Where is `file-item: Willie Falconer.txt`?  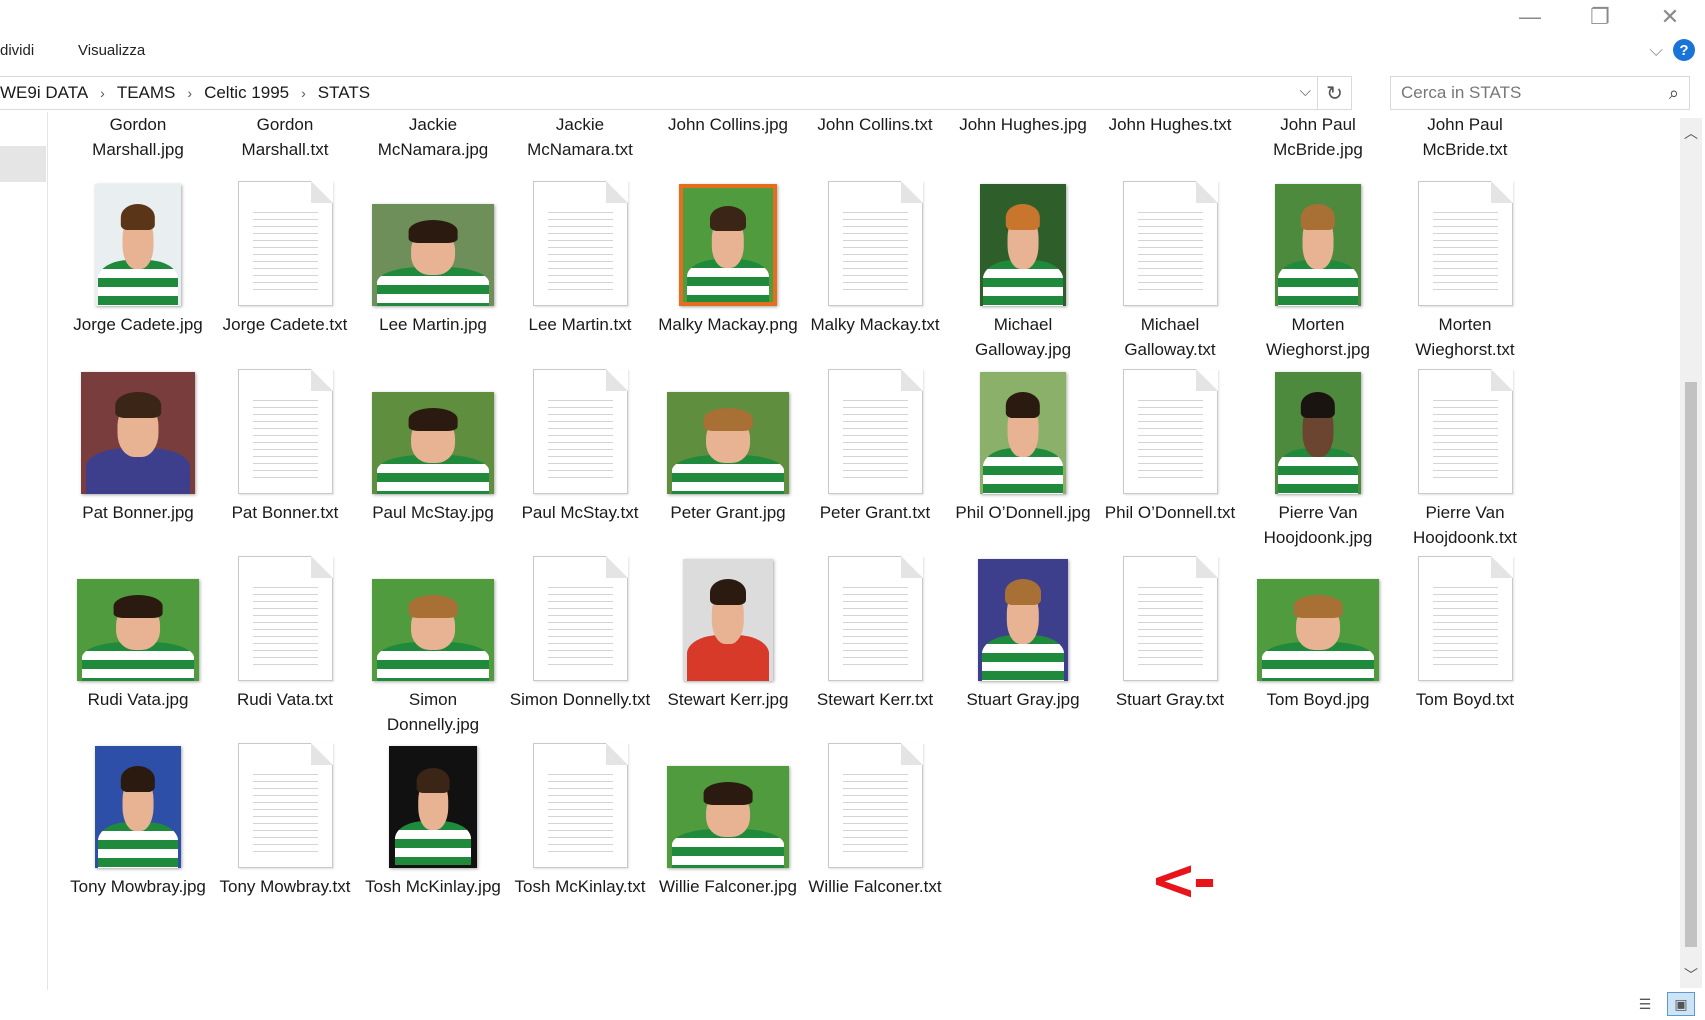 file-item: Willie Falconer.txt is located at coordinates (875, 811).